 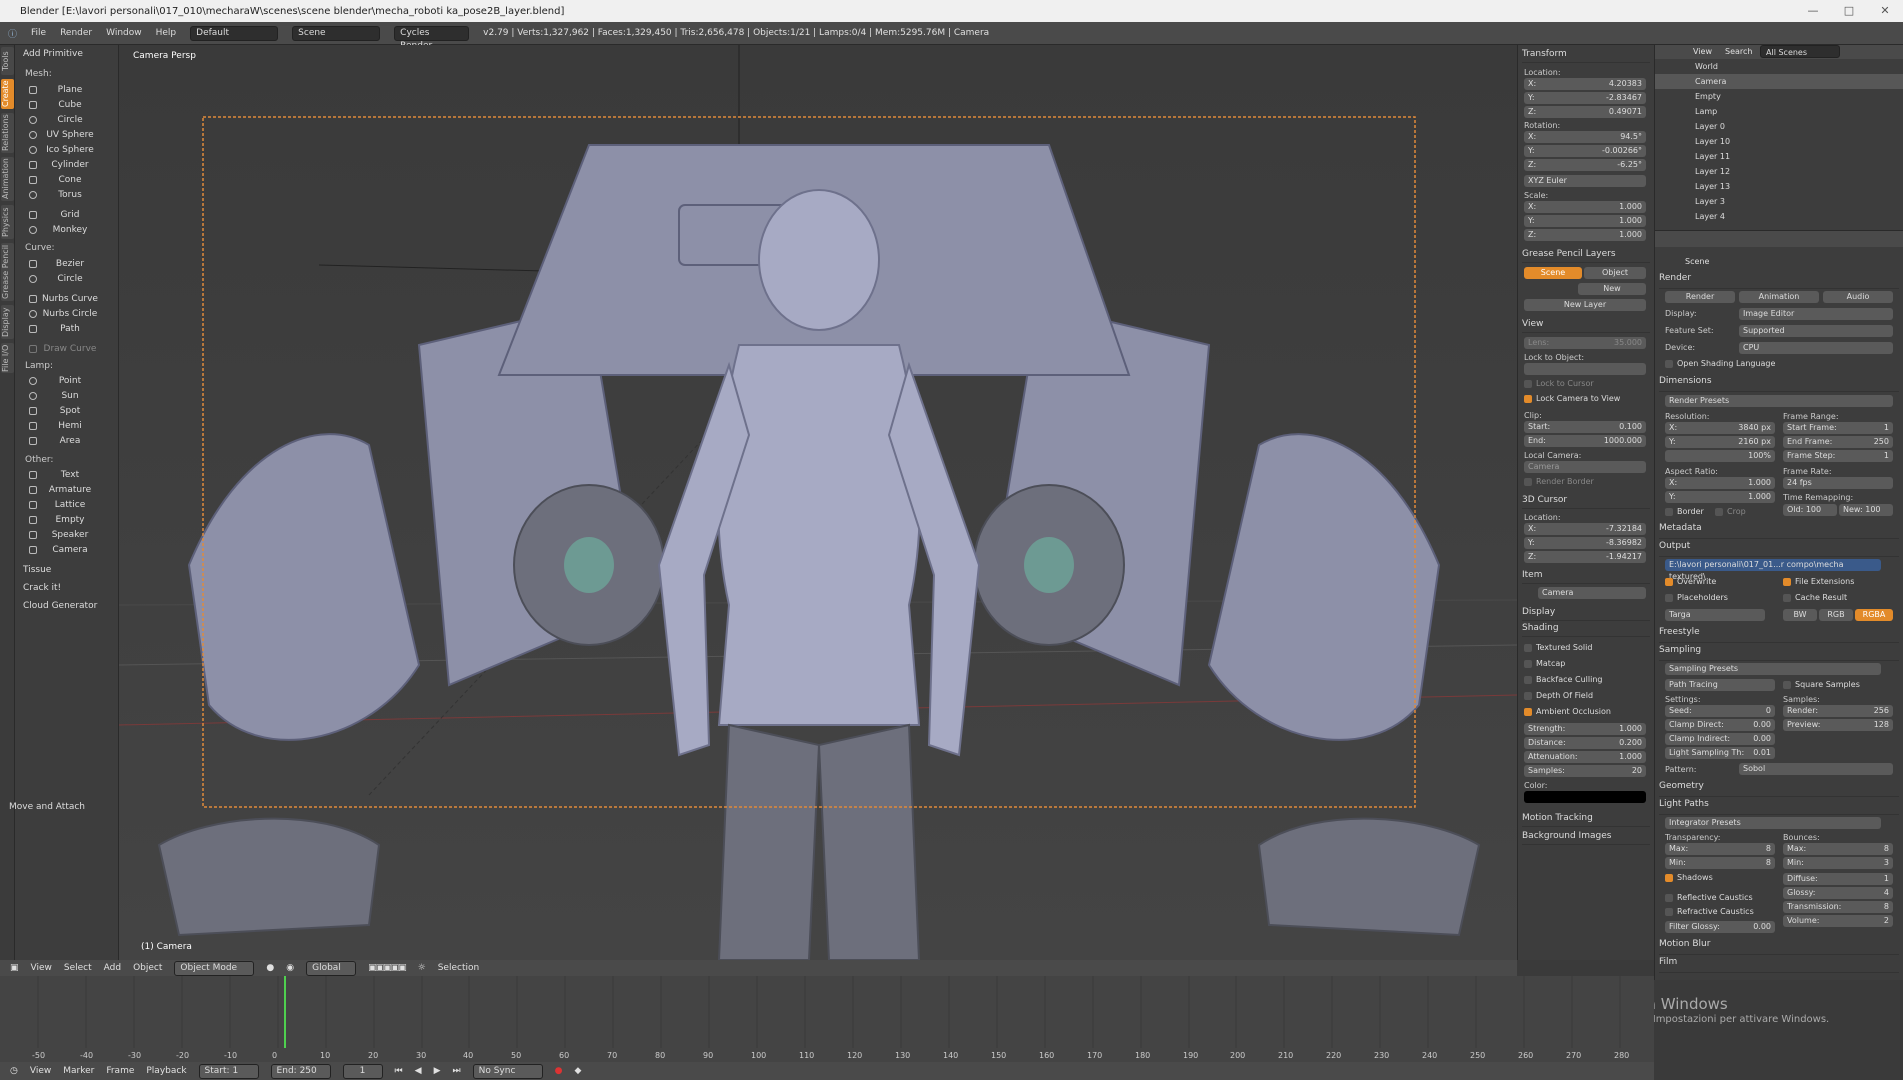 I want to click on render-panel-header: Render, so click(x=1779, y=281).